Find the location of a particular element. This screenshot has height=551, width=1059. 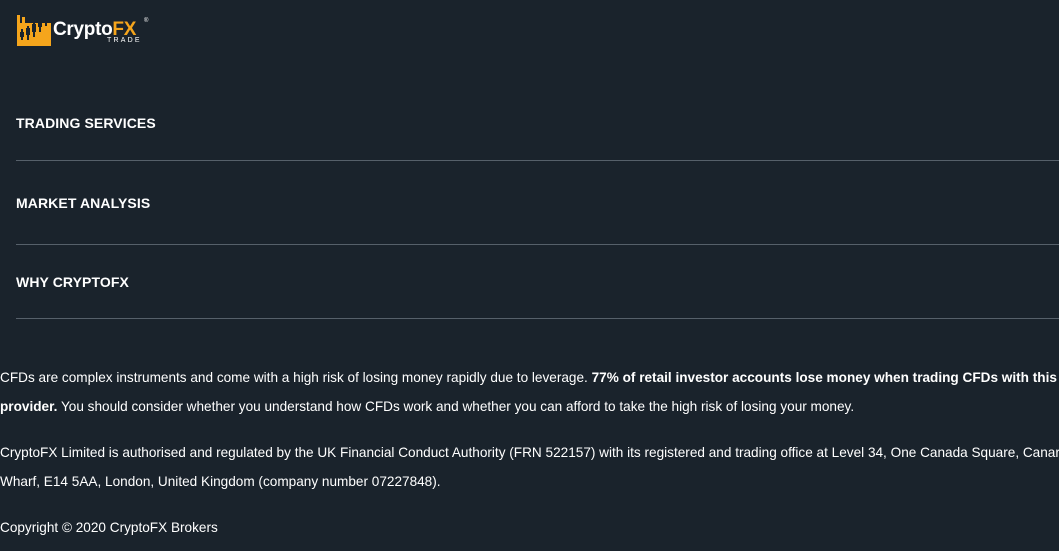

copyright: Copyright © 2020 CryptoFX Brokers is located at coordinates (109, 527).